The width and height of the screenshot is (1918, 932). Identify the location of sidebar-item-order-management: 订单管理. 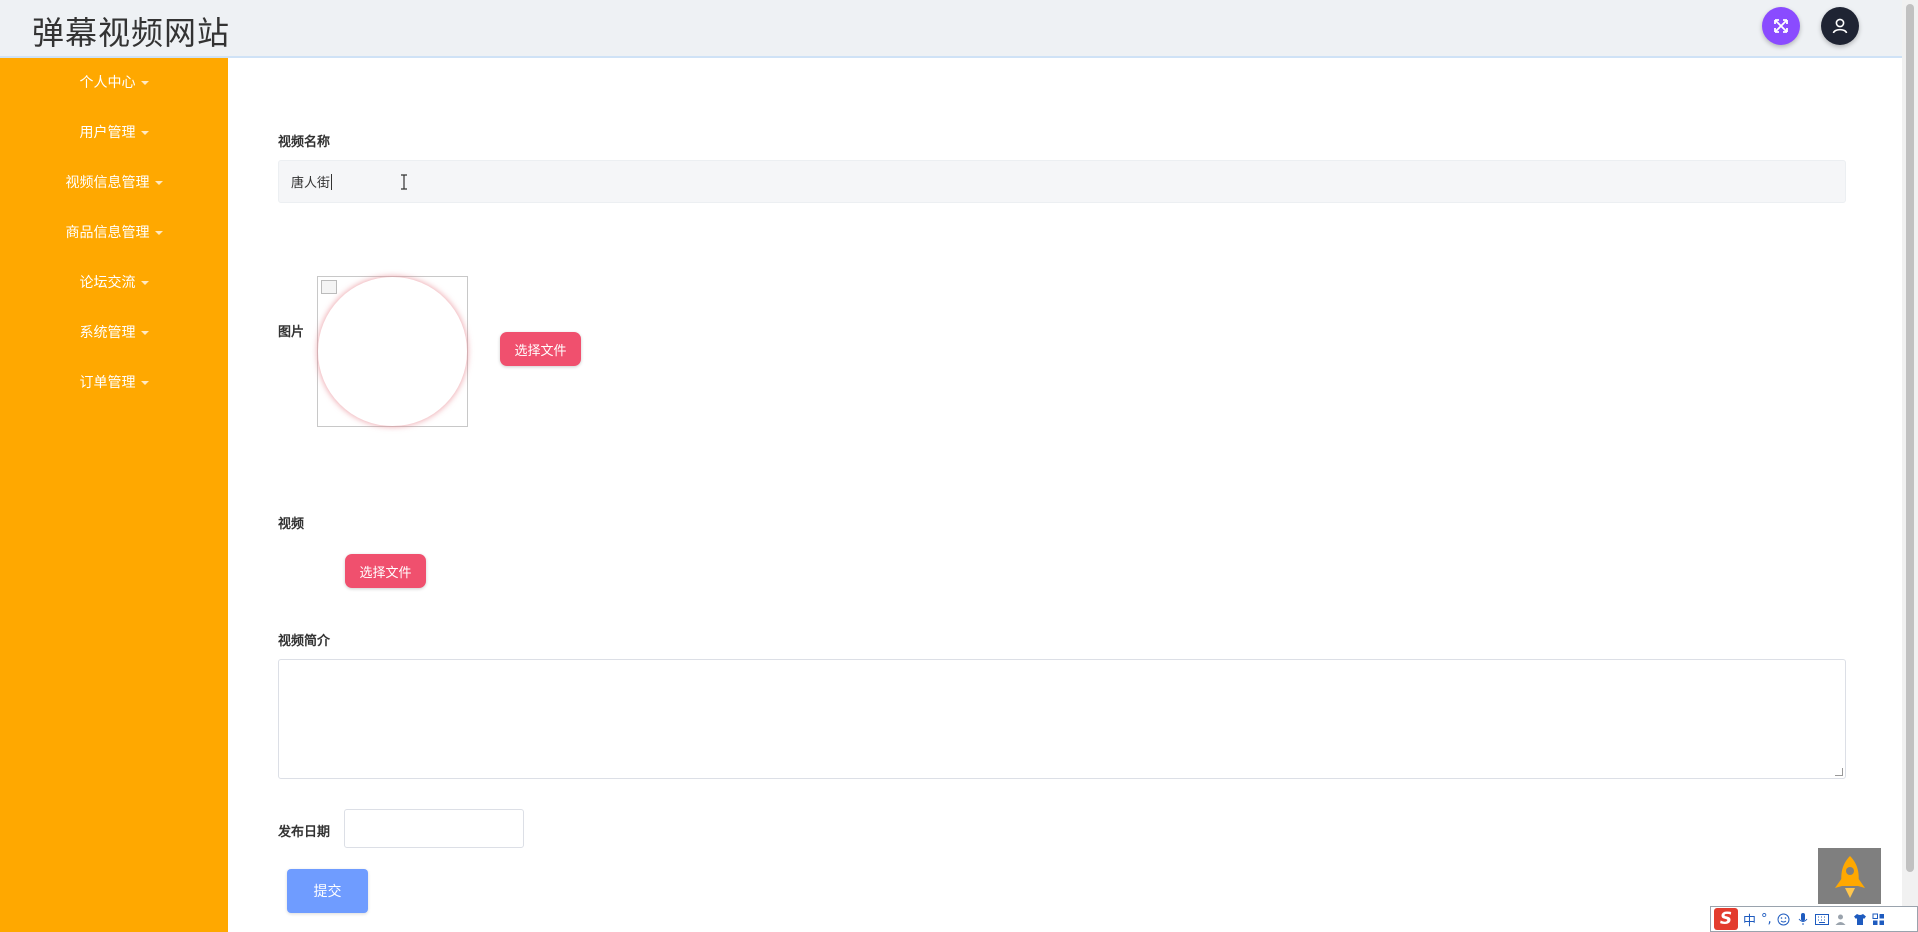
(114, 382).